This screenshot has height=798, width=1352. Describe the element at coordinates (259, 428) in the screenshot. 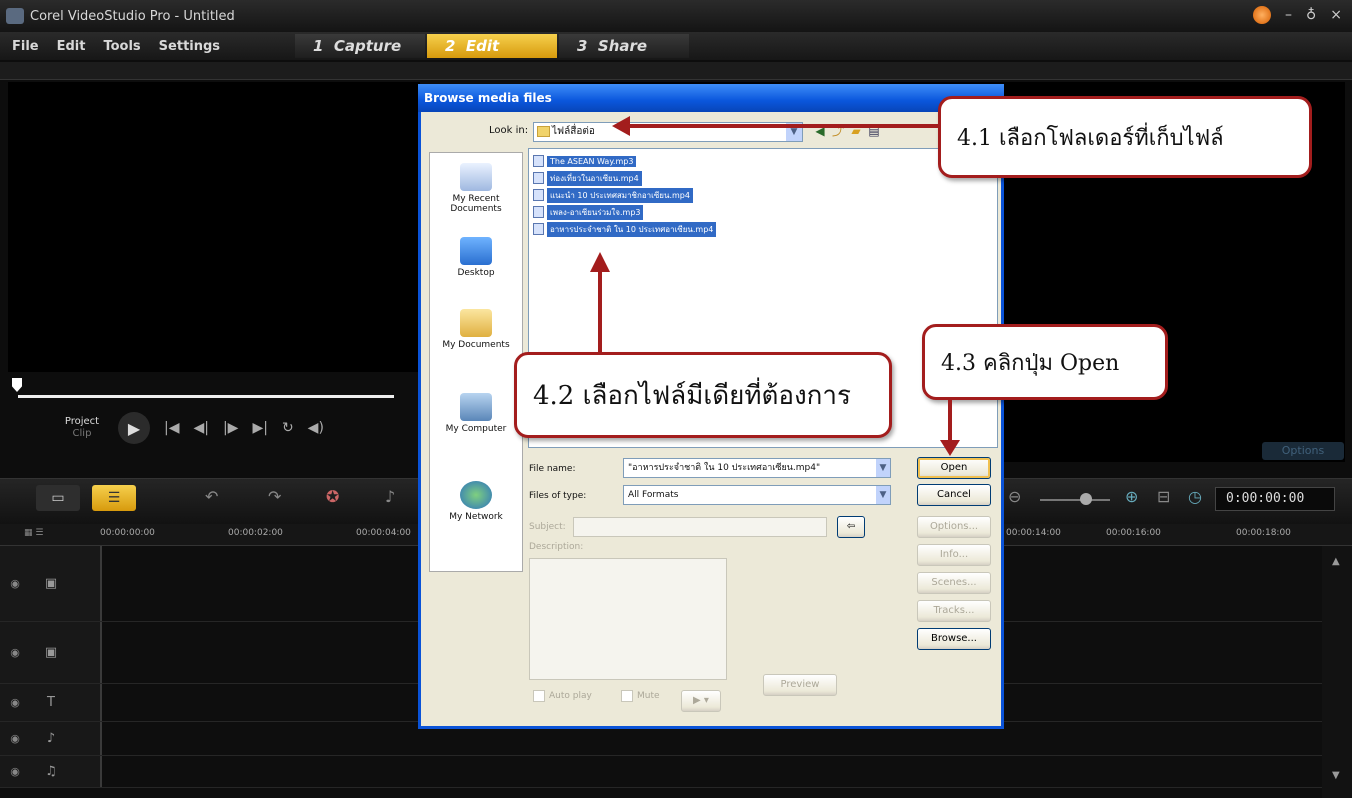

I see `end-icon: ▶|` at that location.